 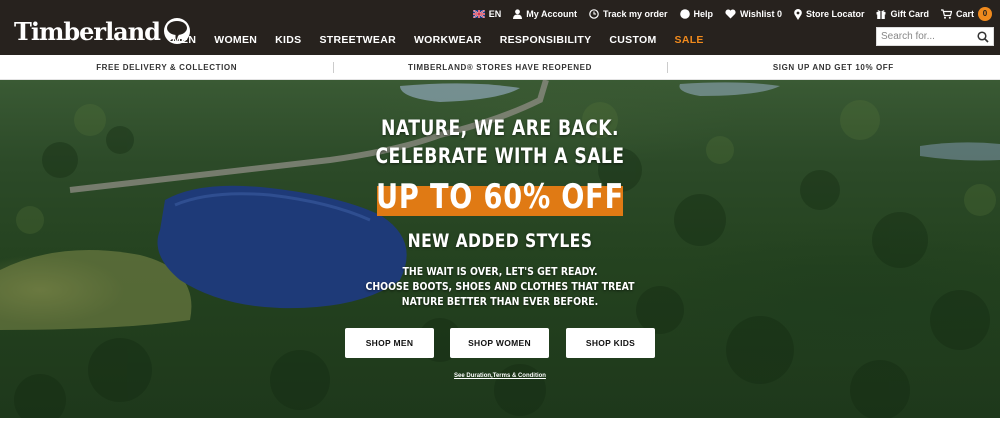 What do you see at coordinates (833, 67) in the screenshot?
I see `promo-signup-discount: SIGN UP AND GET 10% OFF` at bounding box center [833, 67].